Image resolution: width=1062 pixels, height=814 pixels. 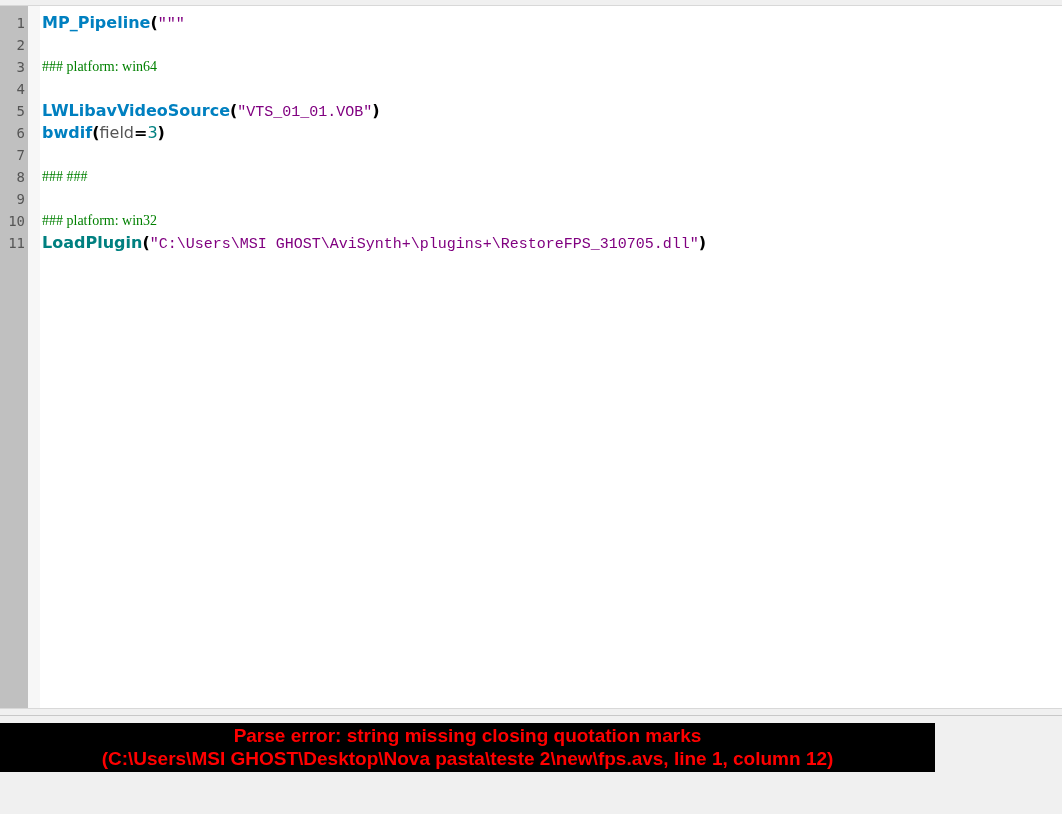 What do you see at coordinates (92, 243) in the screenshot?
I see `function-name: LoadPlugin` at bounding box center [92, 243].